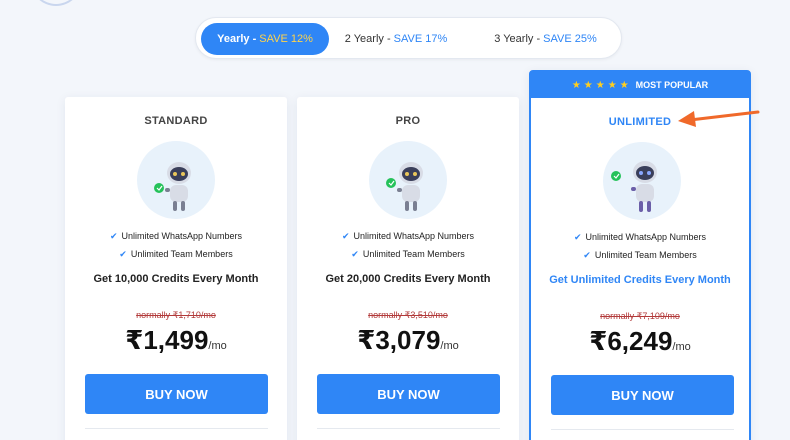  I want to click on tab-save-badge: SAVE 25%, so click(570, 39).